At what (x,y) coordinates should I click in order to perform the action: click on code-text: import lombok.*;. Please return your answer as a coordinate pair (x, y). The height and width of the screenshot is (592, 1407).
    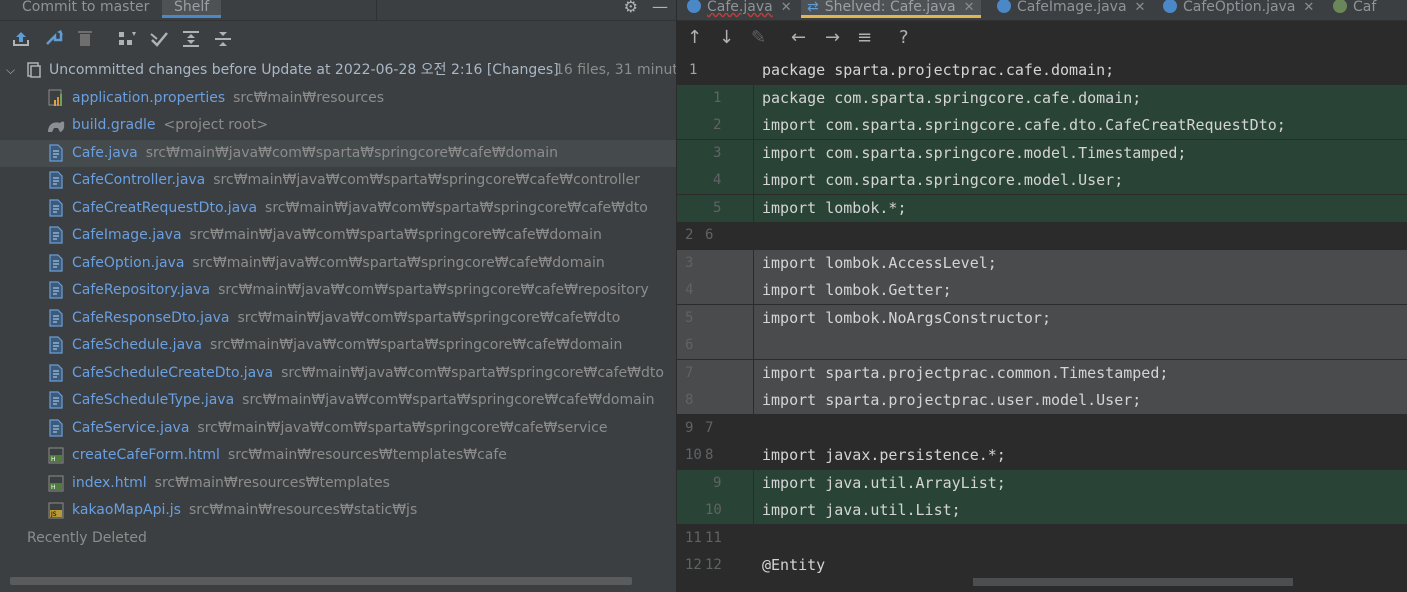
    Looking at the image, I should click on (1080, 208).